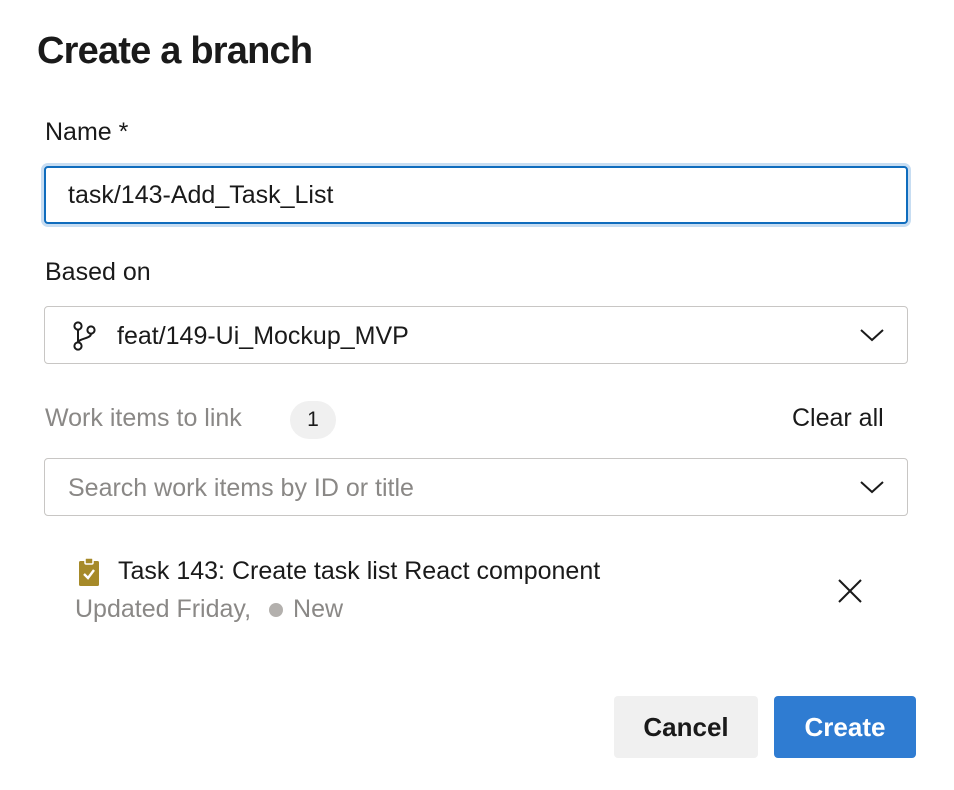  What do you see at coordinates (84, 336) in the screenshot?
I see `branch-icon` at bounding box center [84, 336].